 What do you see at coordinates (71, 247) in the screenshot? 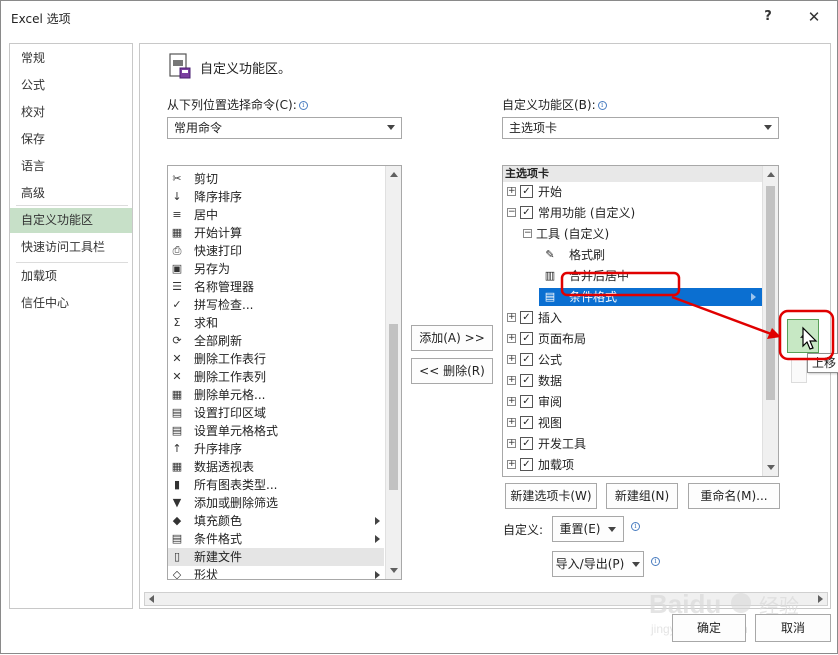
I see `sidebar-item-quick-access-toolbar: 快速访问工具栏` at bounding box center [71, 247].